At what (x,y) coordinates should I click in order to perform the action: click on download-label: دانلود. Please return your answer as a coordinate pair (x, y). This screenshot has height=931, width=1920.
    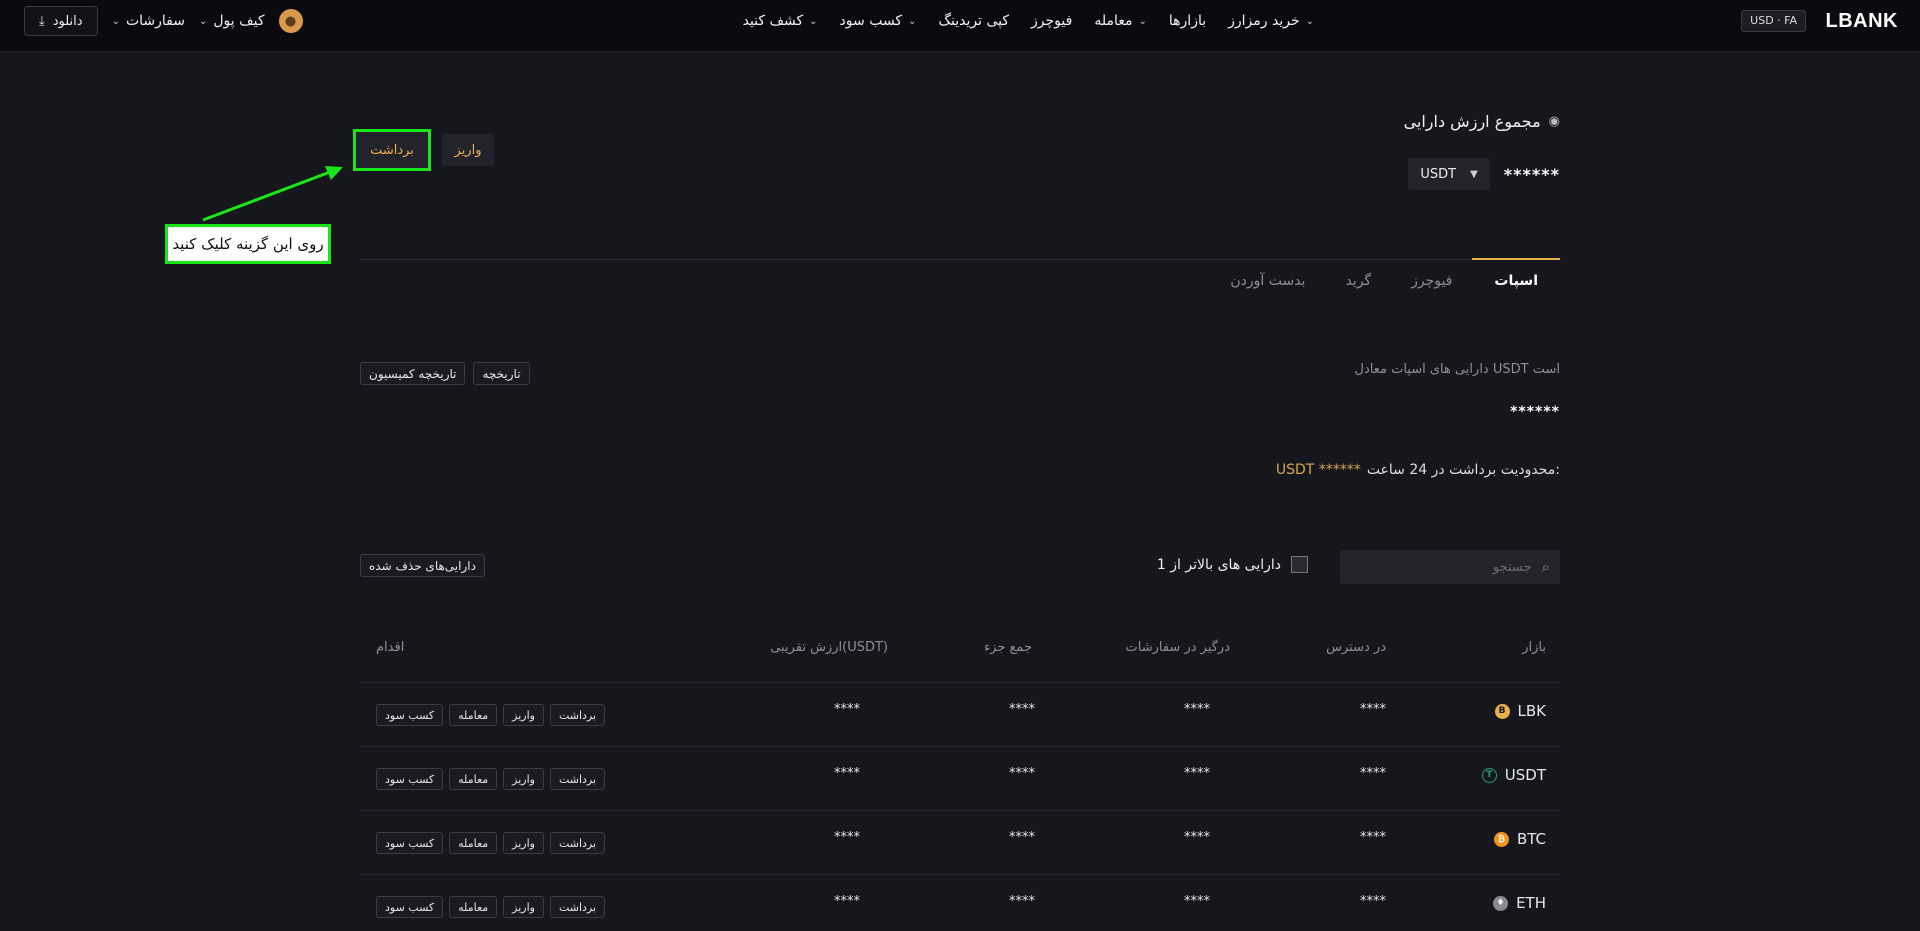
    Looking at the image, I should click on (67, 21).